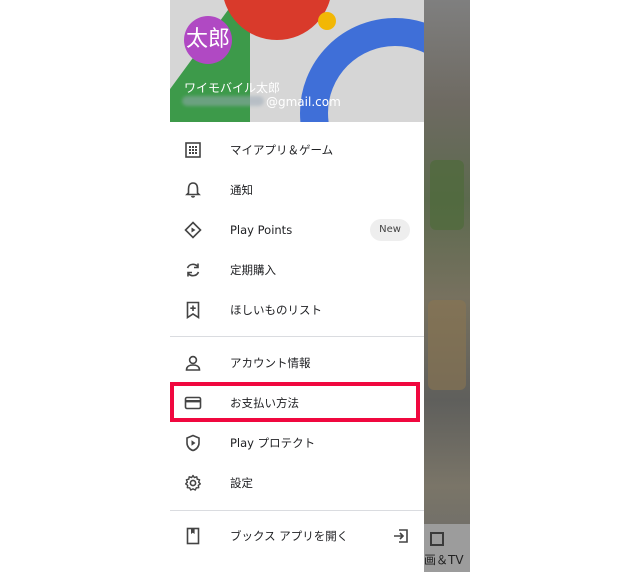 Image resolution: width=640 pixels, height=572 pixels. I want to click on play-points-icon, so click(193, 230).